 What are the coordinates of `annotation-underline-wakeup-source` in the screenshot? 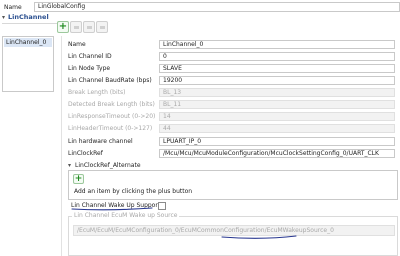 It's located at (259, 237).